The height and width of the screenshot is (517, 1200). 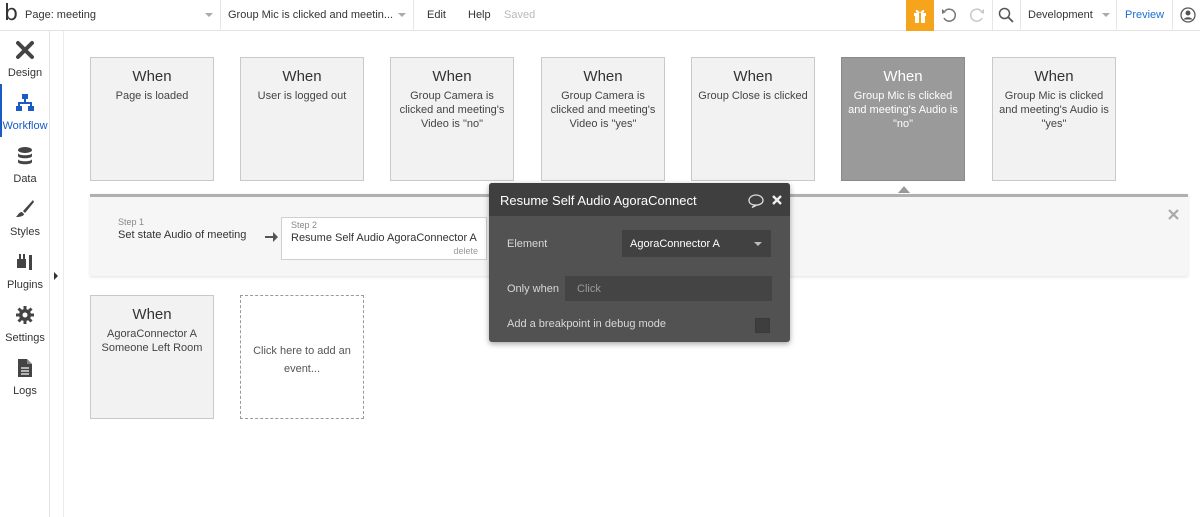 I want to click on database-icon, so click(x=25, y=156).